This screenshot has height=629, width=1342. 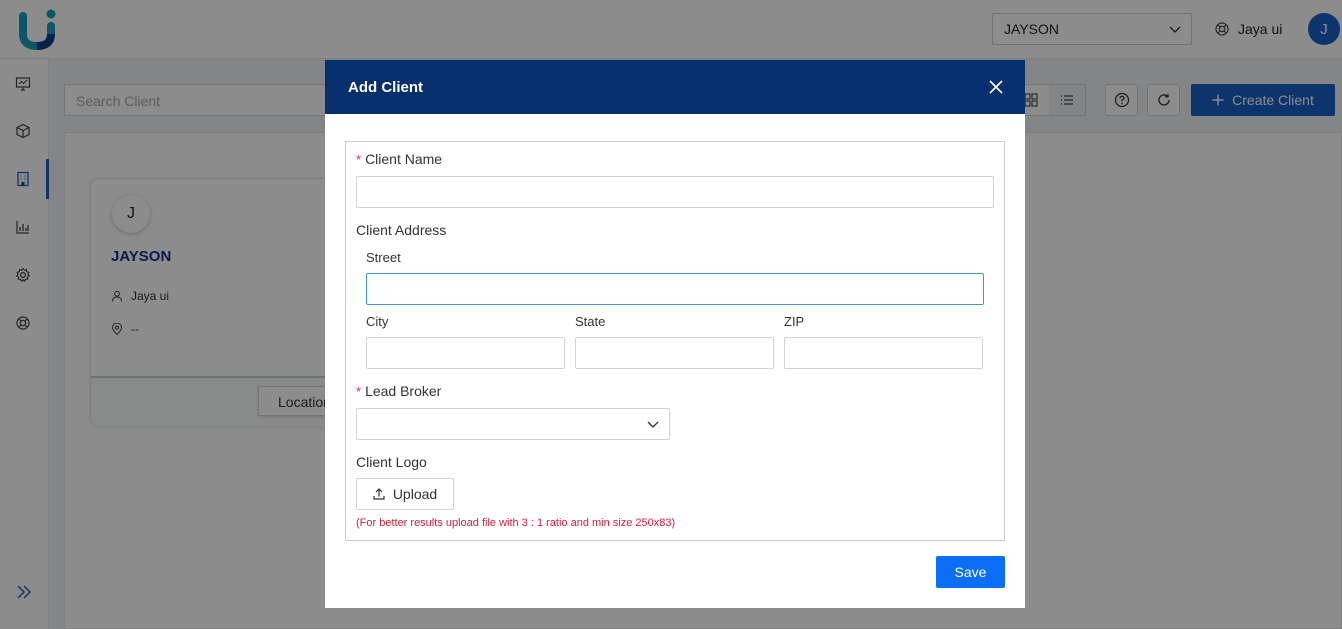 I want to click on client-name-label-text: Client Name, so click(x=404, y=159).